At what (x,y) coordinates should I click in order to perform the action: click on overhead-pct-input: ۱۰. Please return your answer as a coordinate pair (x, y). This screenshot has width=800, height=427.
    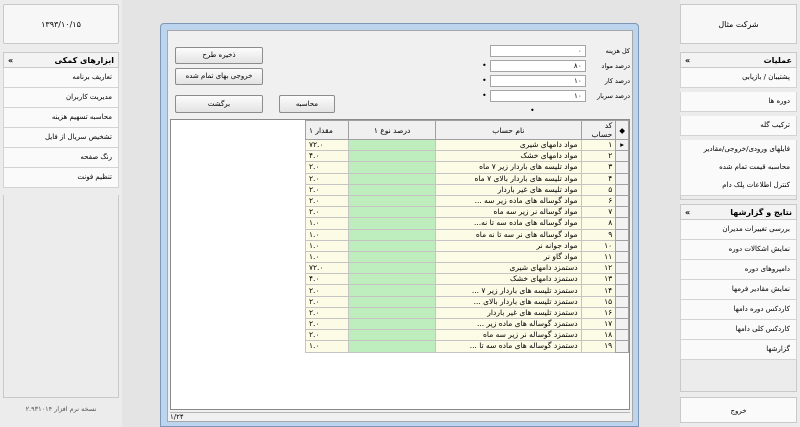
    Looking at the image, I should click on (538, 96).